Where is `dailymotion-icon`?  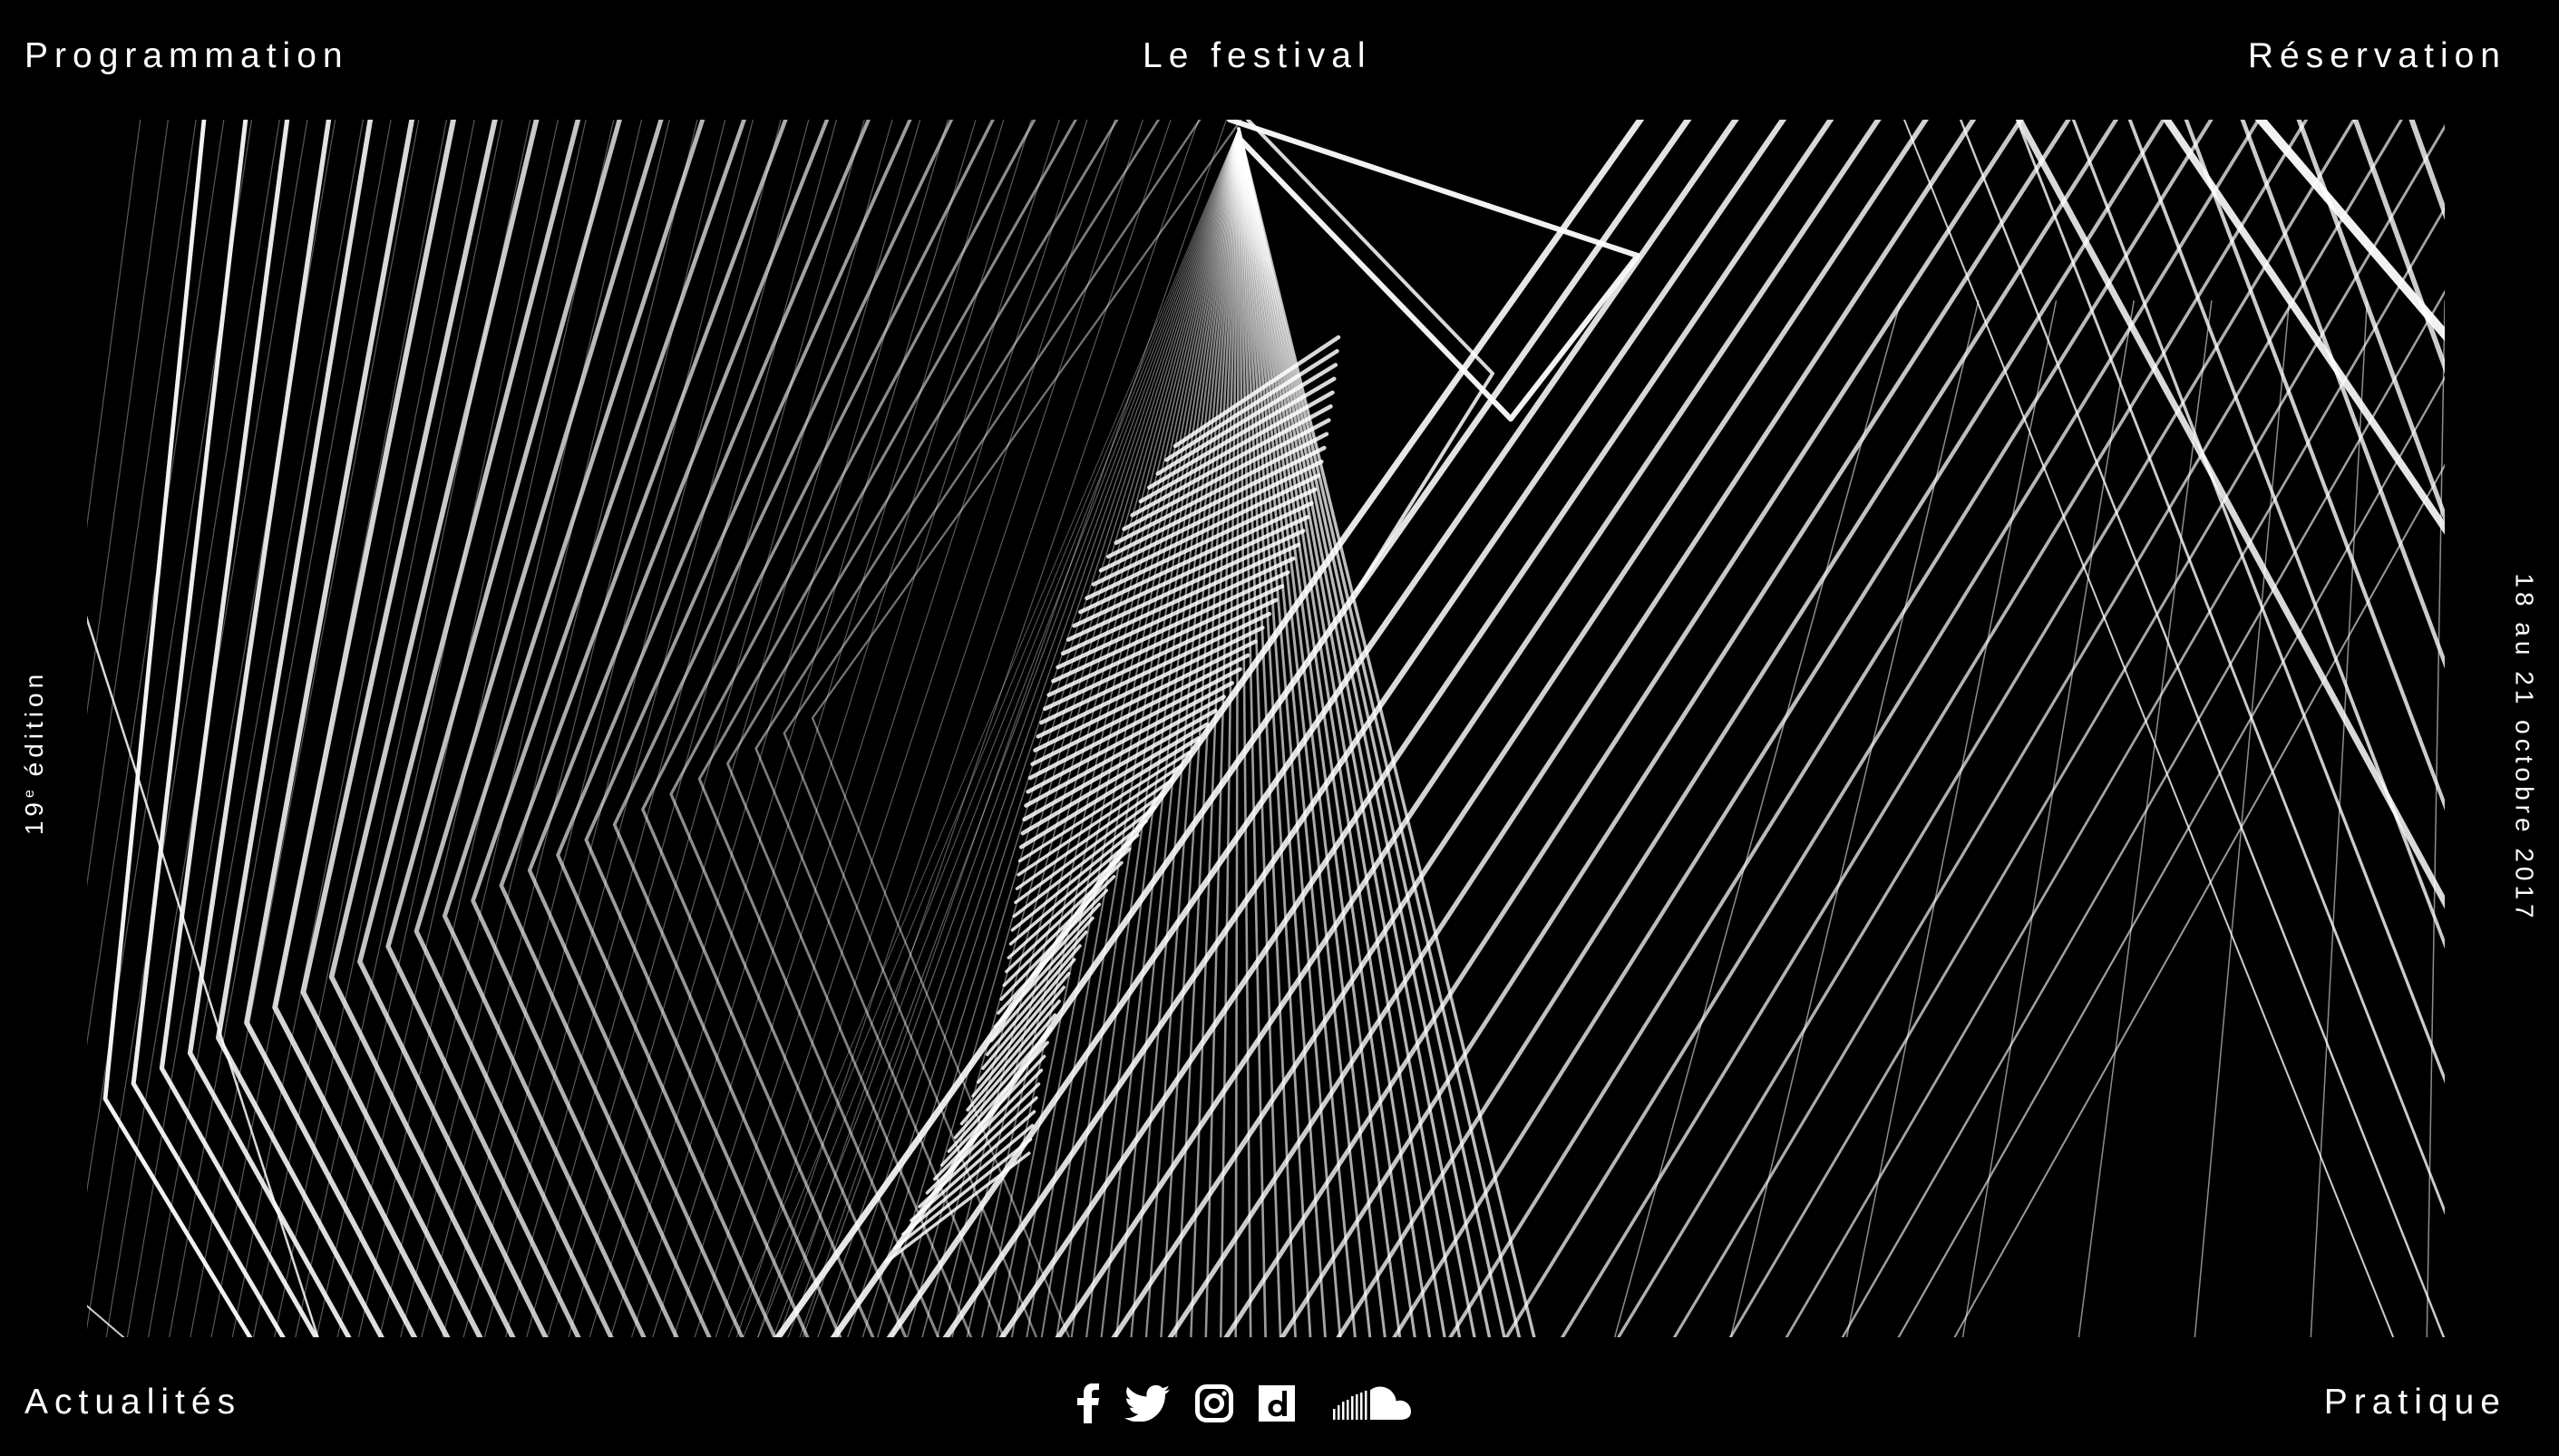 dailymotion-icon is located at coordinates (1277, 1403).